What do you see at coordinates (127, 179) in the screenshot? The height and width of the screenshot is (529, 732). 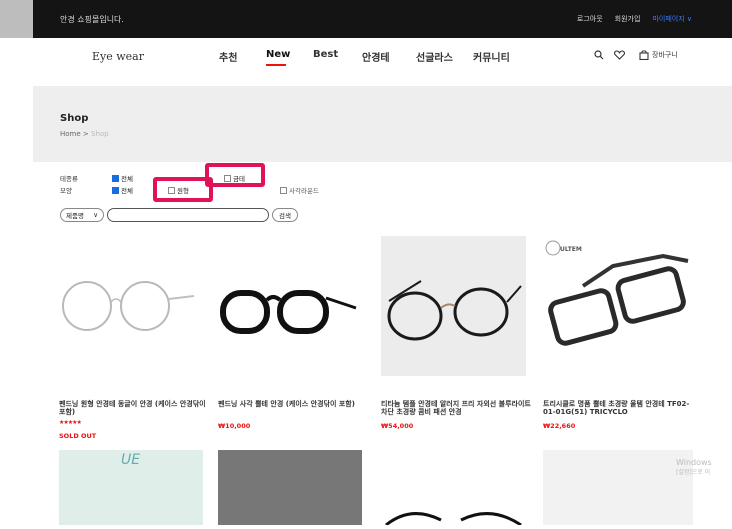 I see `filter-frame-all-label: 전체` at bounding box center [127, 179].